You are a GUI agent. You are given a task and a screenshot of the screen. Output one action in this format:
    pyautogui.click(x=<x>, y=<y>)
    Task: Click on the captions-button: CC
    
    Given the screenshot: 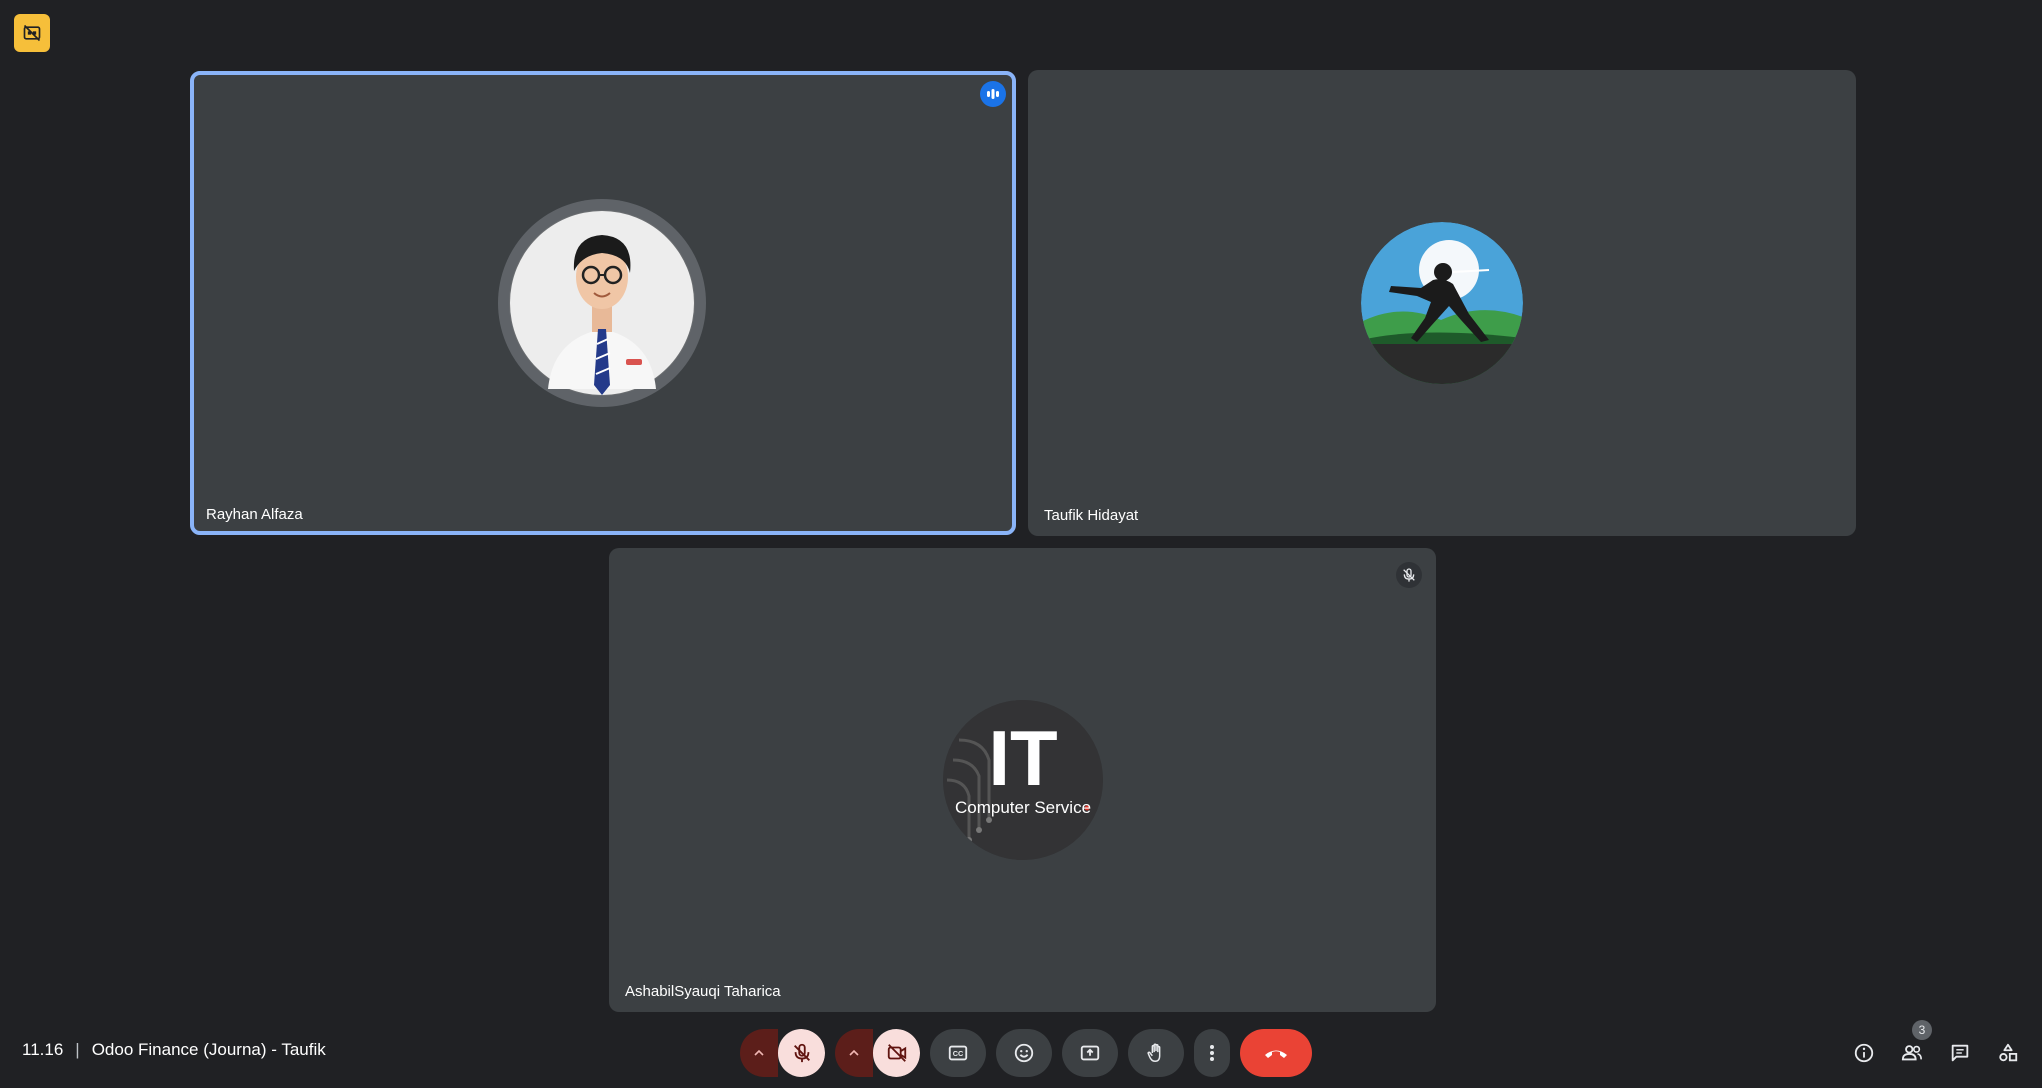 What is the action you would take?
    pyautogui.click(x=958, y=1053)
    